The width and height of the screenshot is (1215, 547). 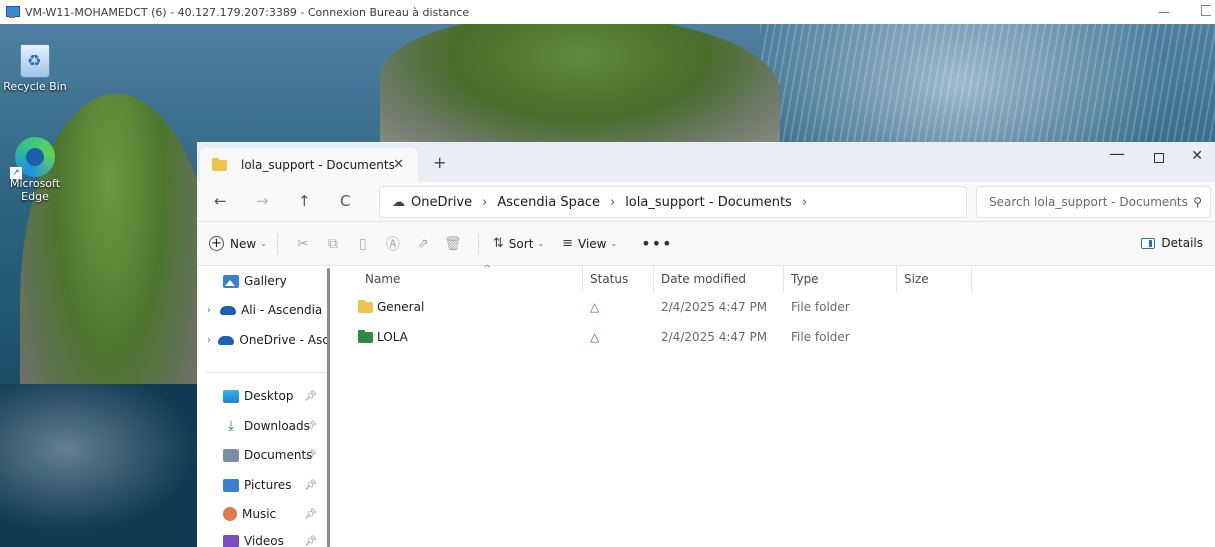 What do you see at coordinates (656, 243) in the screenshot?
I see `more-options-button: •••` at bounding box center [656, 243].